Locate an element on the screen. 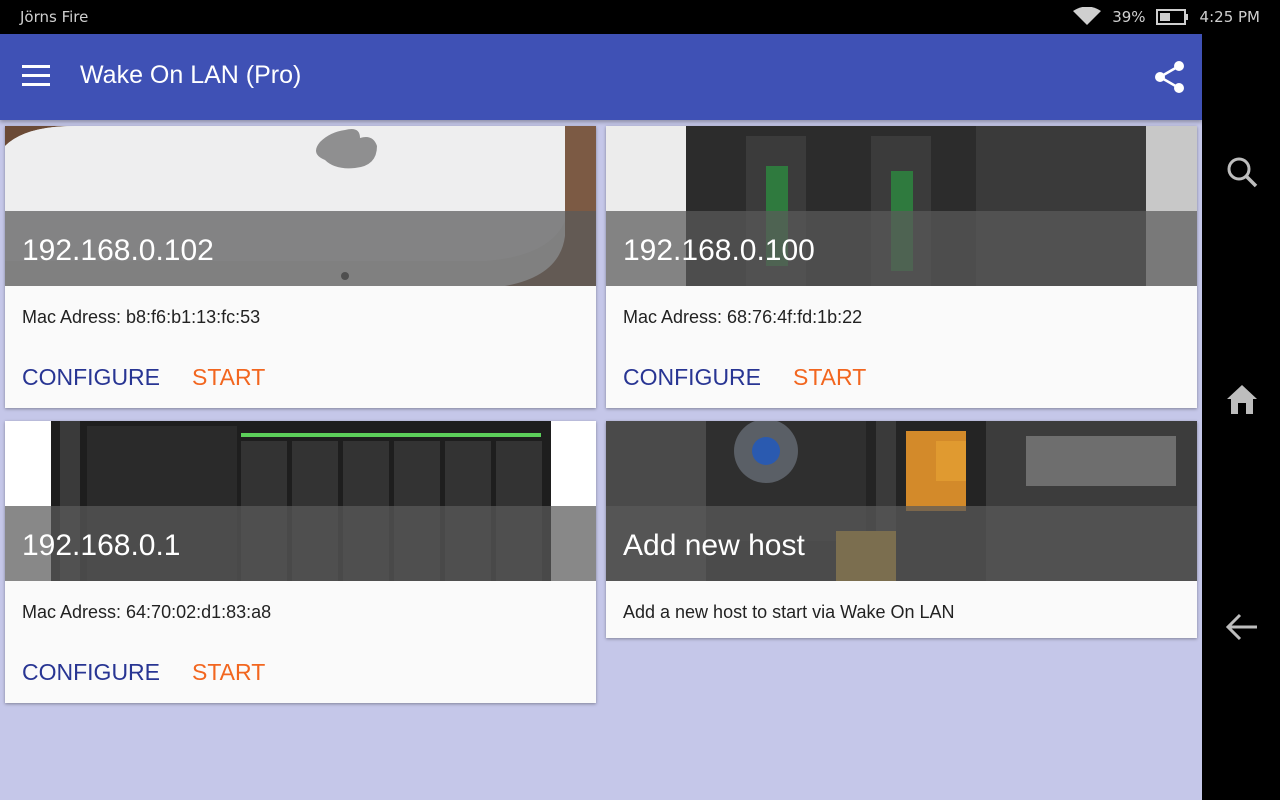 The image size is (1280, 800). app-title: Wake On LAN (Pro) is located at coordinates (191, 75).